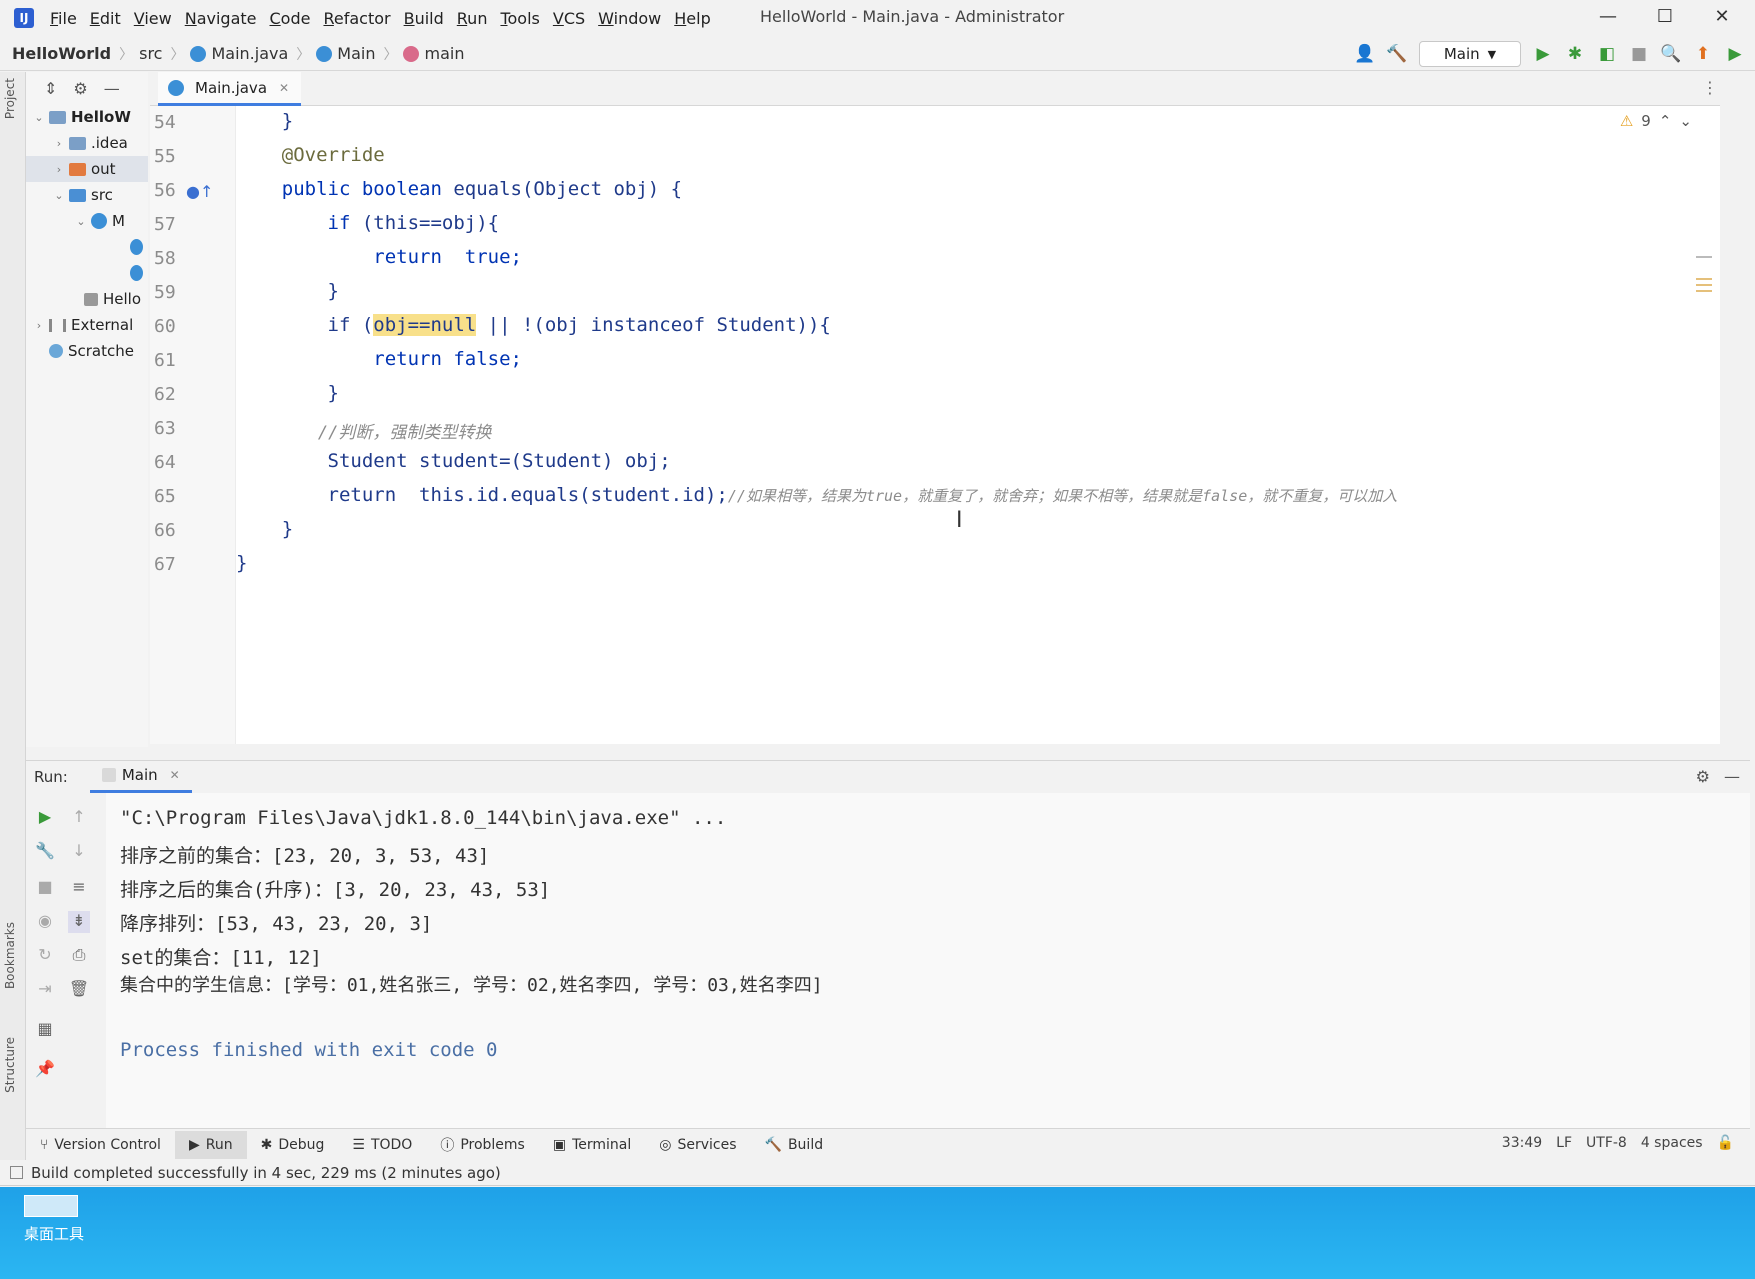 This screenshot has height=1279, width=1755. Describe the element at coordinates (105, 18) in the screenshot. I see `menu-edit: Edit` at that location.